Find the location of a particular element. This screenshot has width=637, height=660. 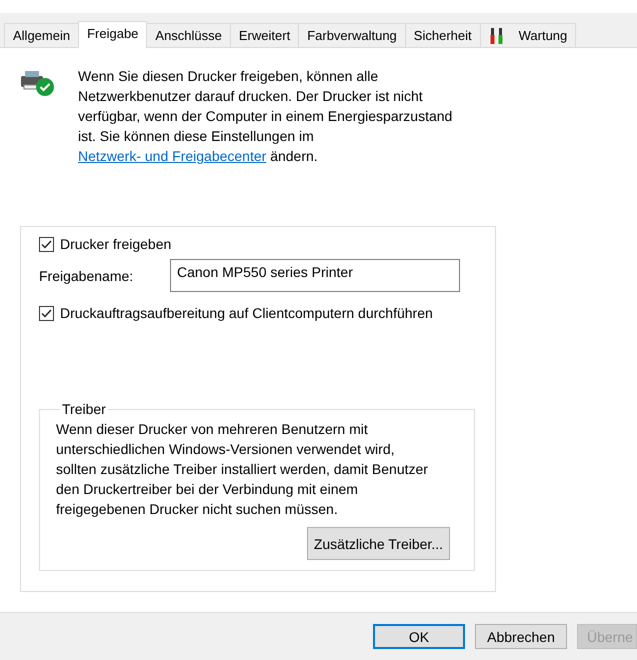

dialog-button: Abbrechen is located at coordinates (521, 636).